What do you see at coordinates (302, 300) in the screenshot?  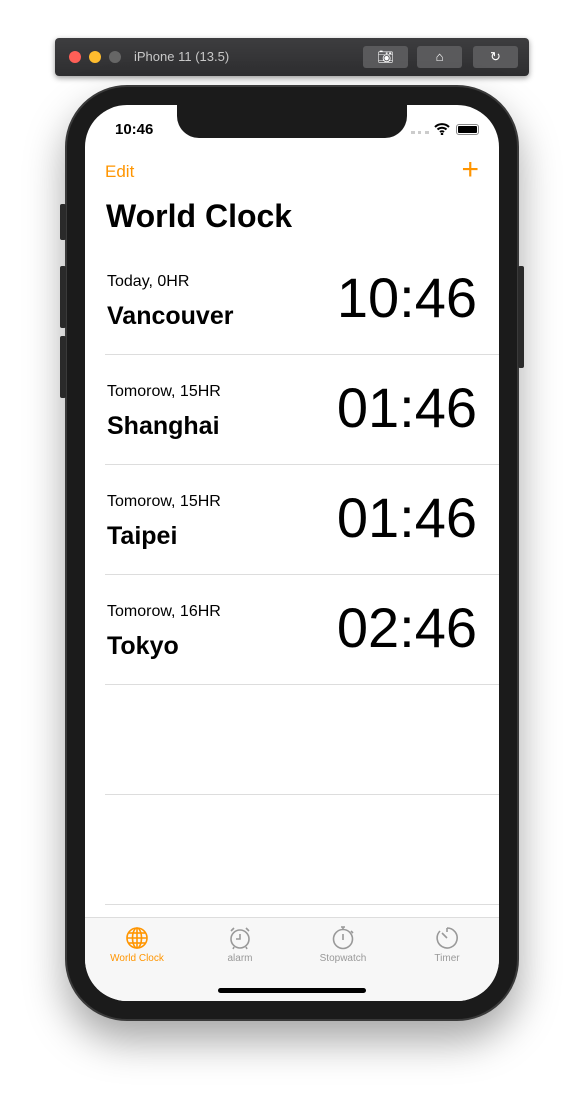 I see `clock-row: Today, 0HR Vancouver 10:46` at bounding box center [302, 300].